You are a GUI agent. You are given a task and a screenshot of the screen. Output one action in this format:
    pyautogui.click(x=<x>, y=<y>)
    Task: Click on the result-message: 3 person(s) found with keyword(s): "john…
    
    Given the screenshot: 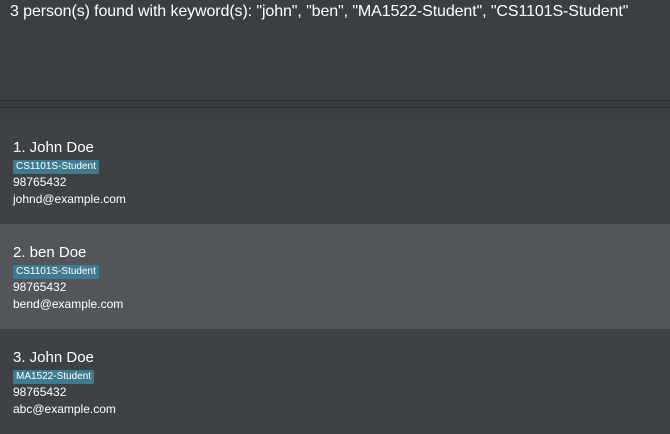 What is the action you would take?
    pyautogui.click(x=319, y=11)
    